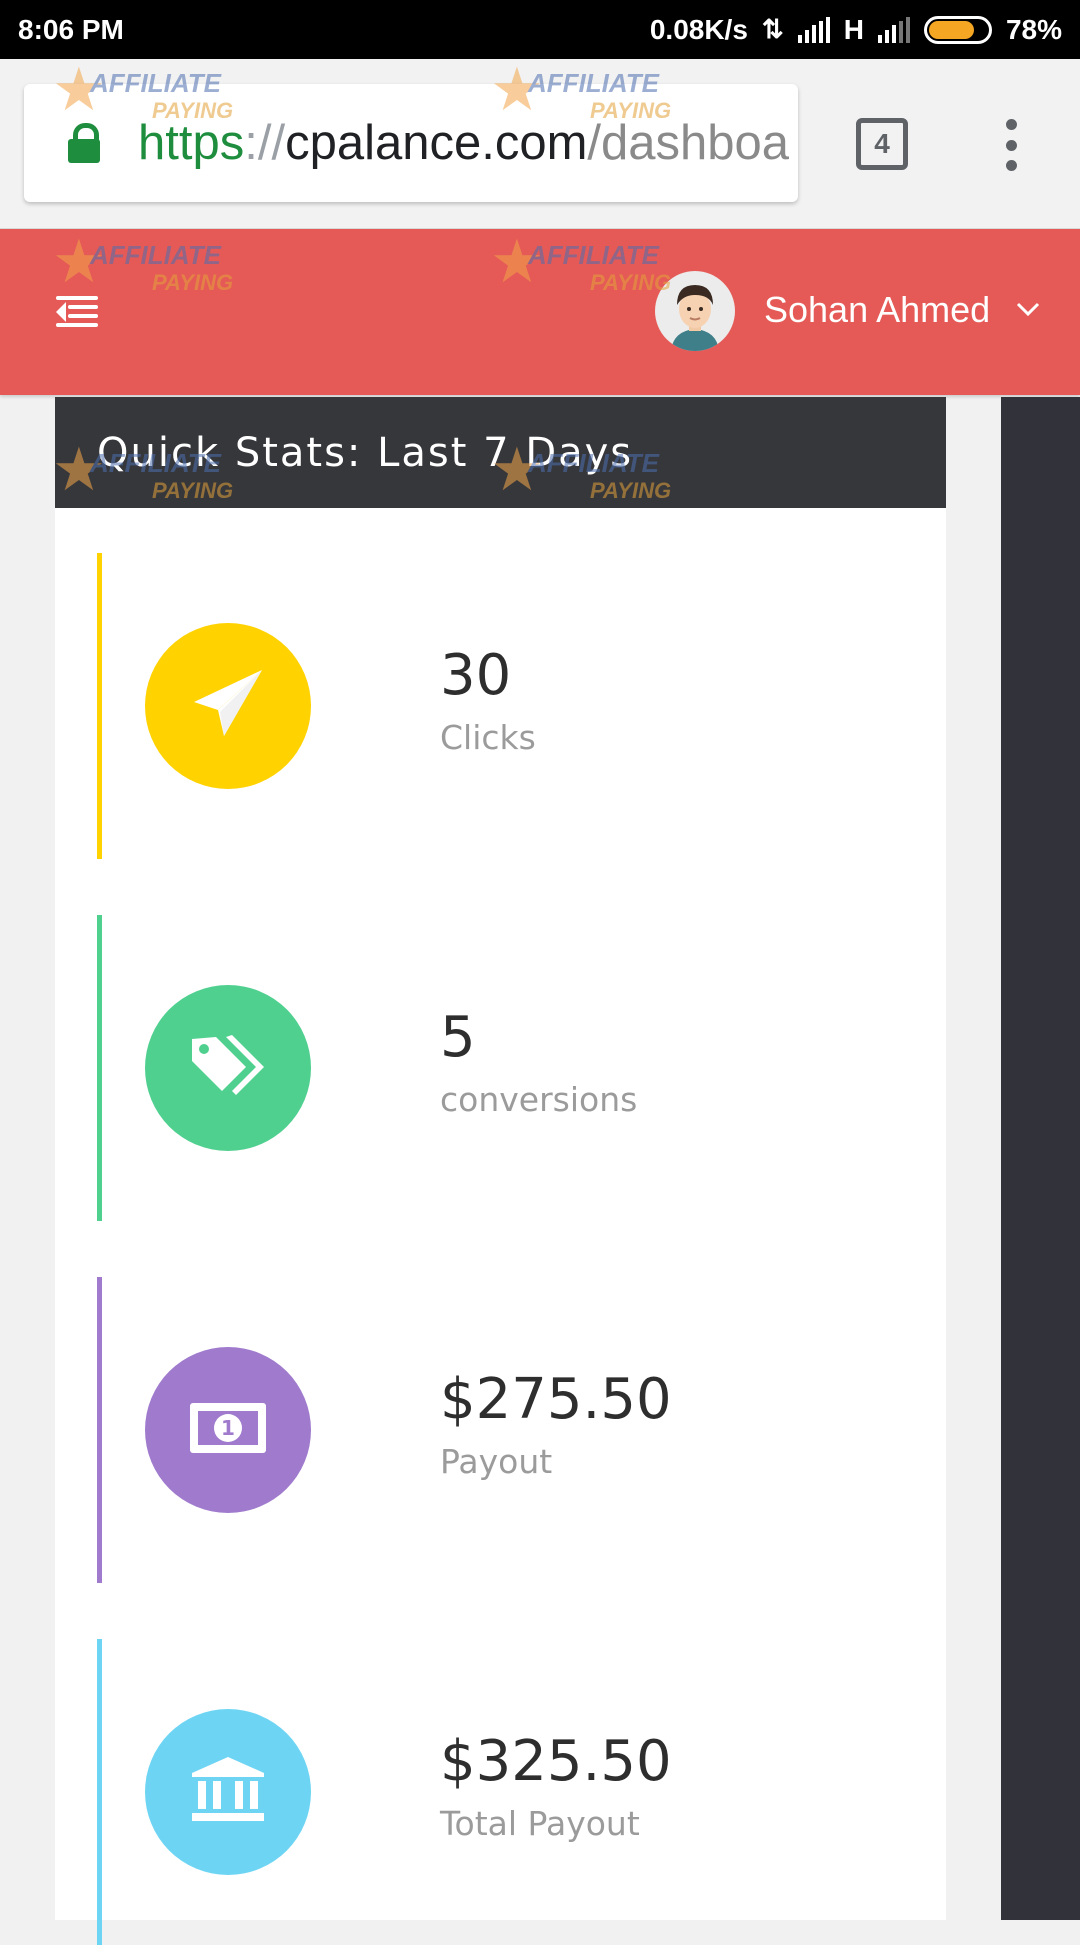 This screenshot has width=1080, height=1945. I want to click on chevron-down-icon, so click(1028, 311).